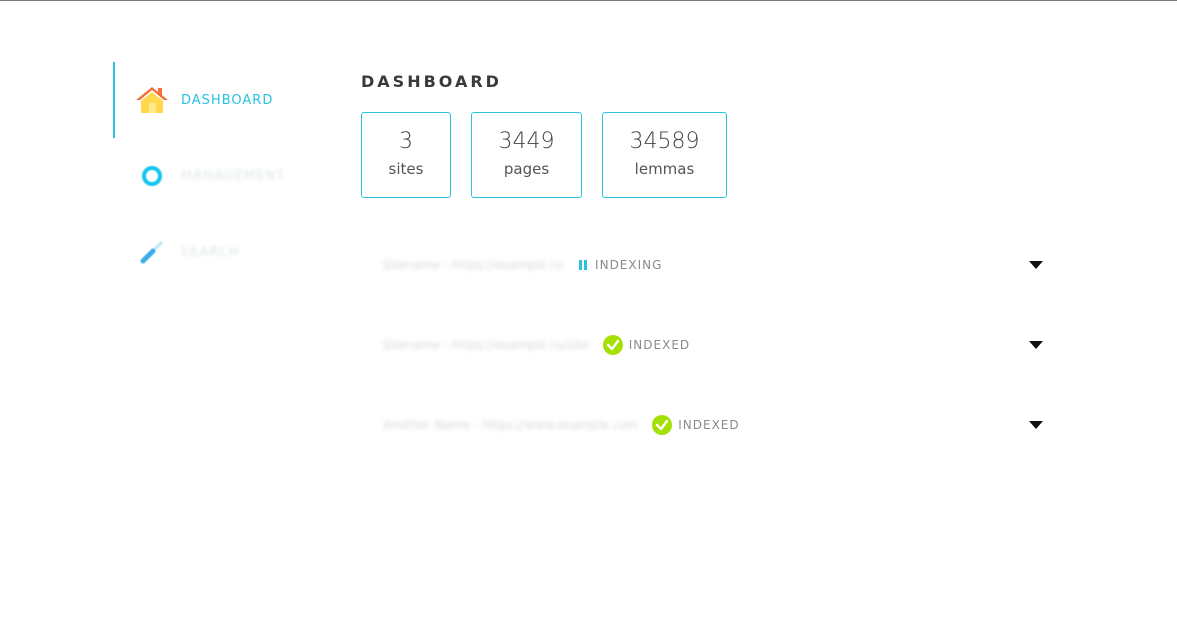  I want to click on sidebar-item-dashboard: DASHBOARD, so click(223, 100).